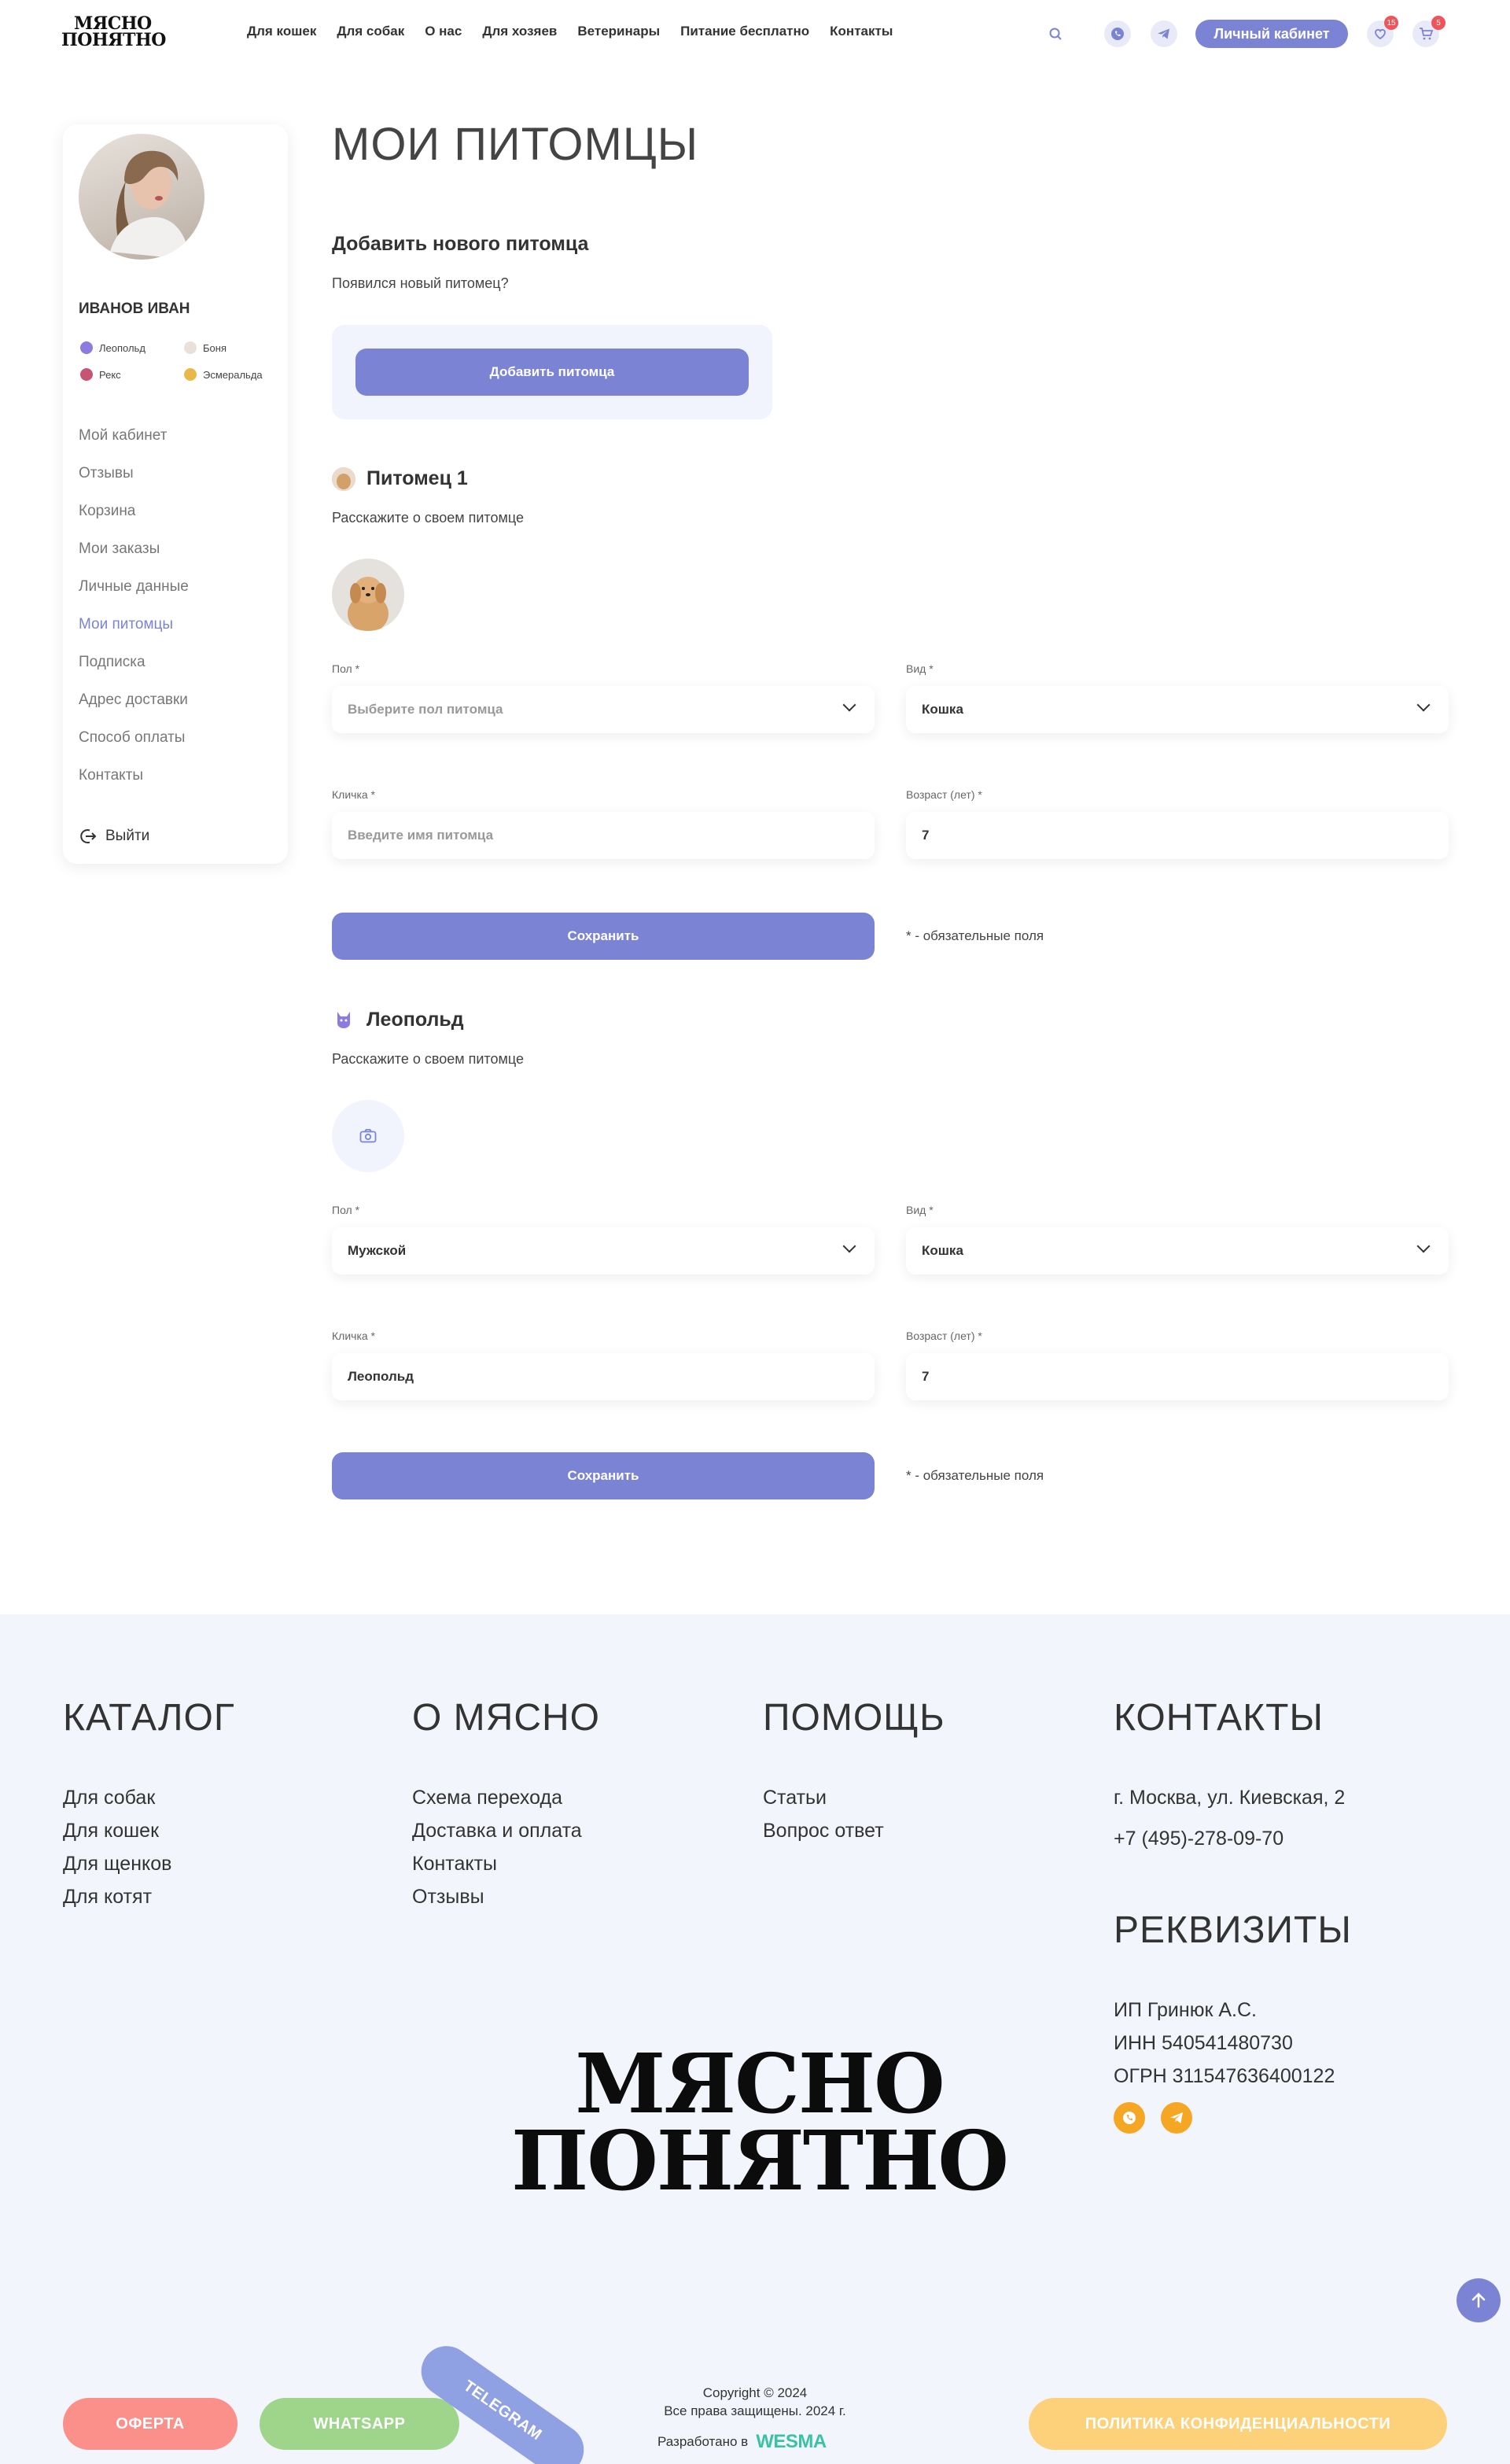 The height and width of the screenshot is (2464, 1510). I want to click on nav-vets: Ветеринары, so click(619, 31).